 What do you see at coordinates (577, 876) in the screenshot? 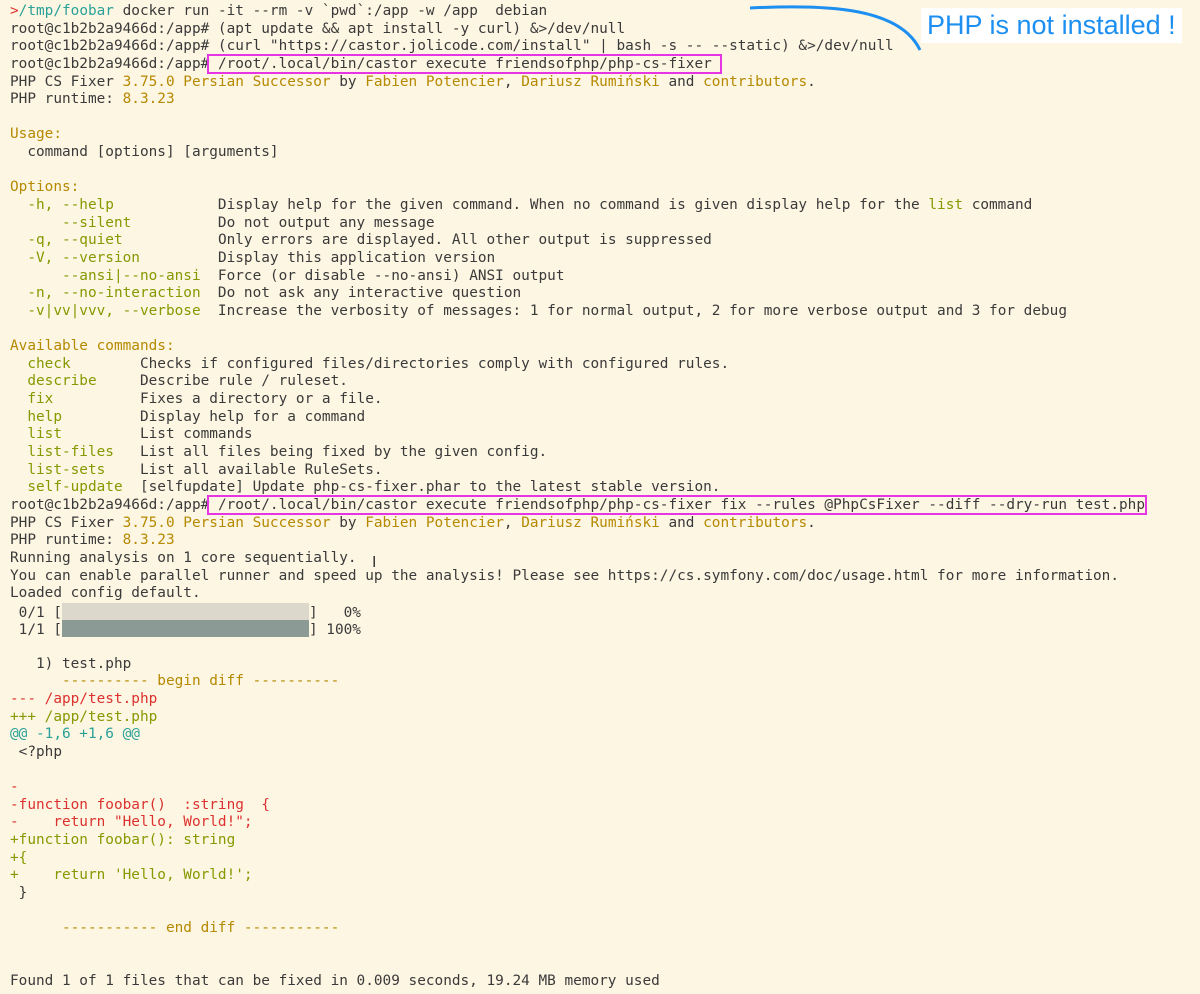
I see `terminal-line: + return 'Hello, World!';` at bounding box center [577, 876].